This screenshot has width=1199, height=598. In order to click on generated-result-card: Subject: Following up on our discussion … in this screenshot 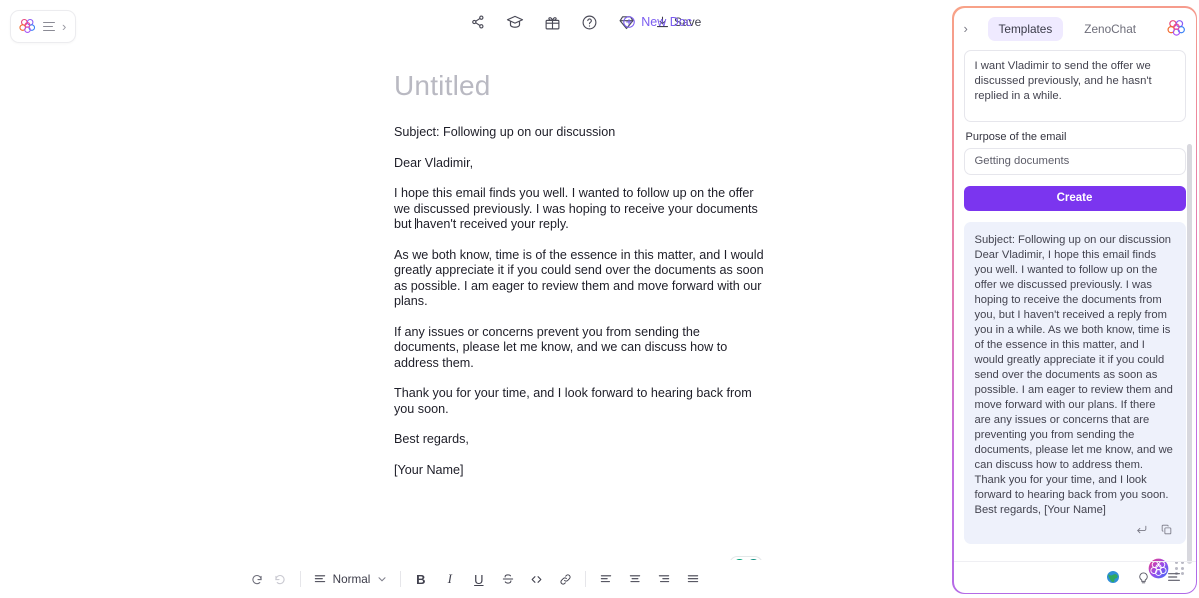, I will do `click(1074, 382)`.